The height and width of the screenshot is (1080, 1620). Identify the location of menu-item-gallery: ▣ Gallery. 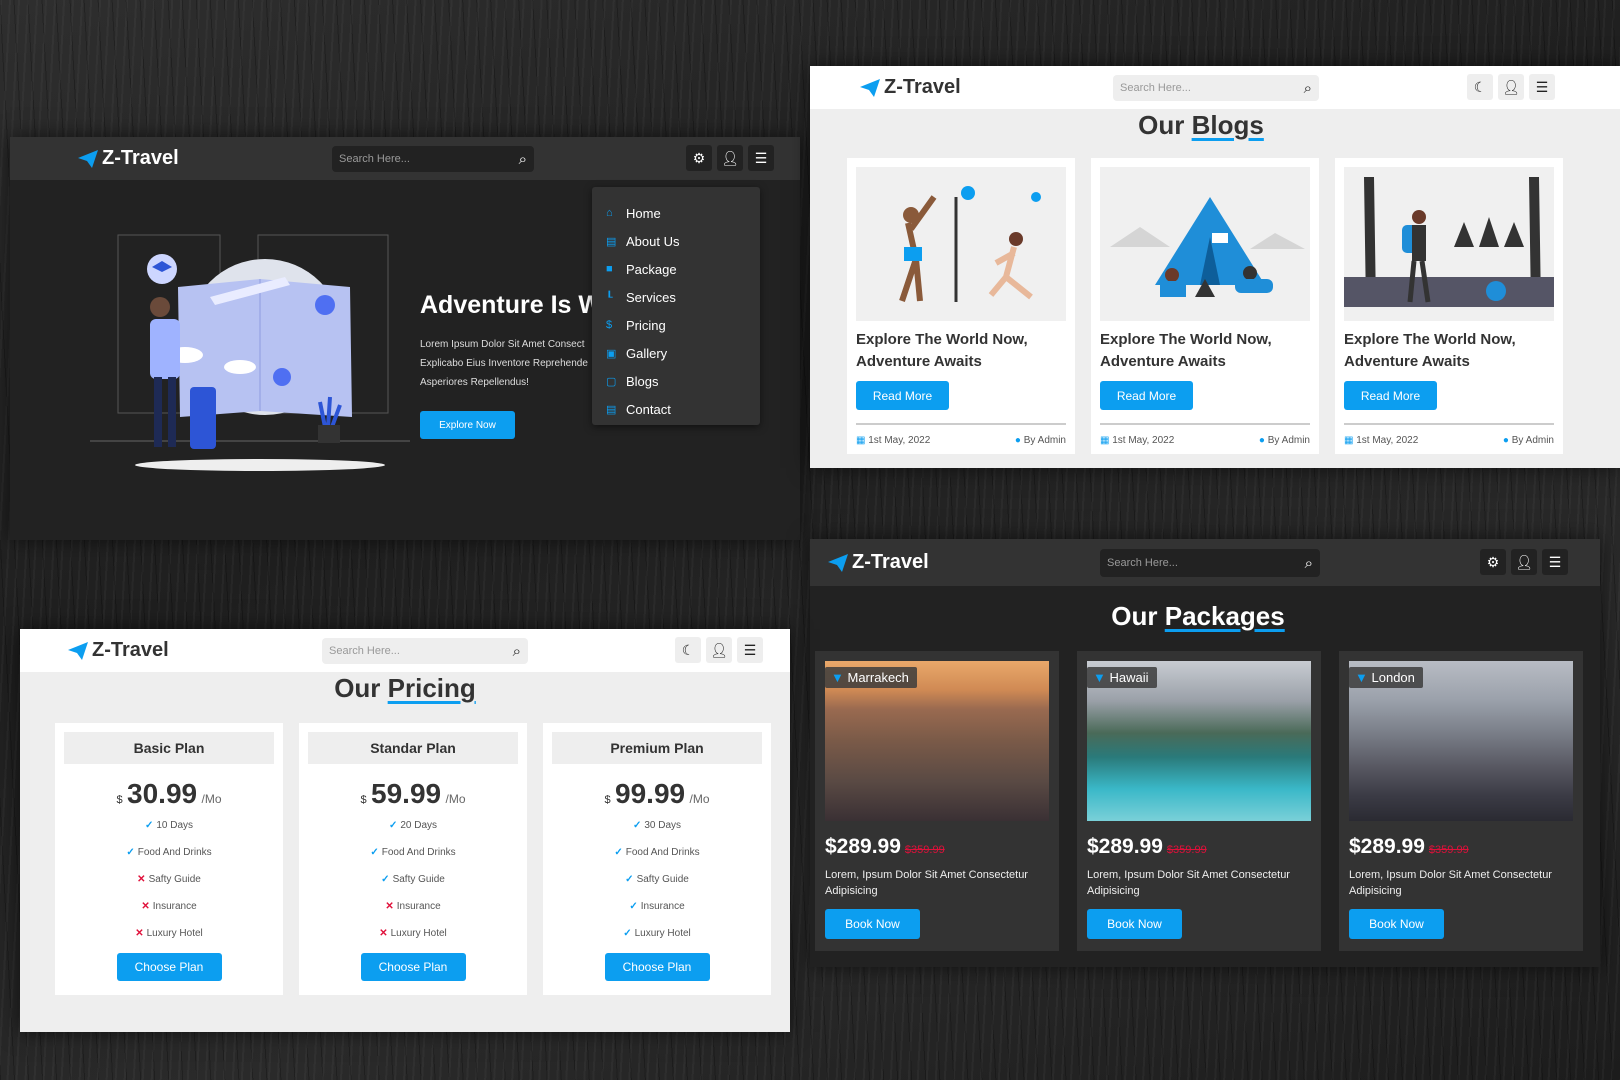
(683, 353).